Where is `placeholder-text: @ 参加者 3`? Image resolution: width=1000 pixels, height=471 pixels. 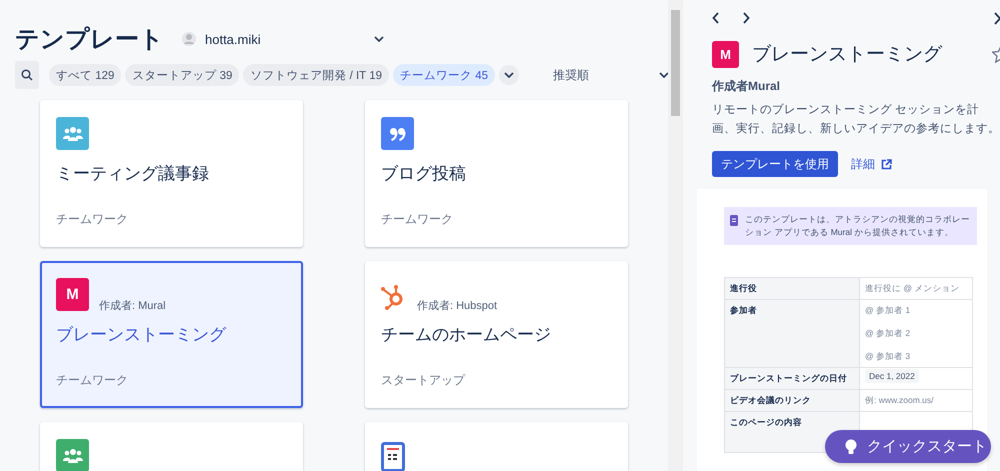 placeholder-text: @ 参加者 3 is located at coordinates (888, 356).